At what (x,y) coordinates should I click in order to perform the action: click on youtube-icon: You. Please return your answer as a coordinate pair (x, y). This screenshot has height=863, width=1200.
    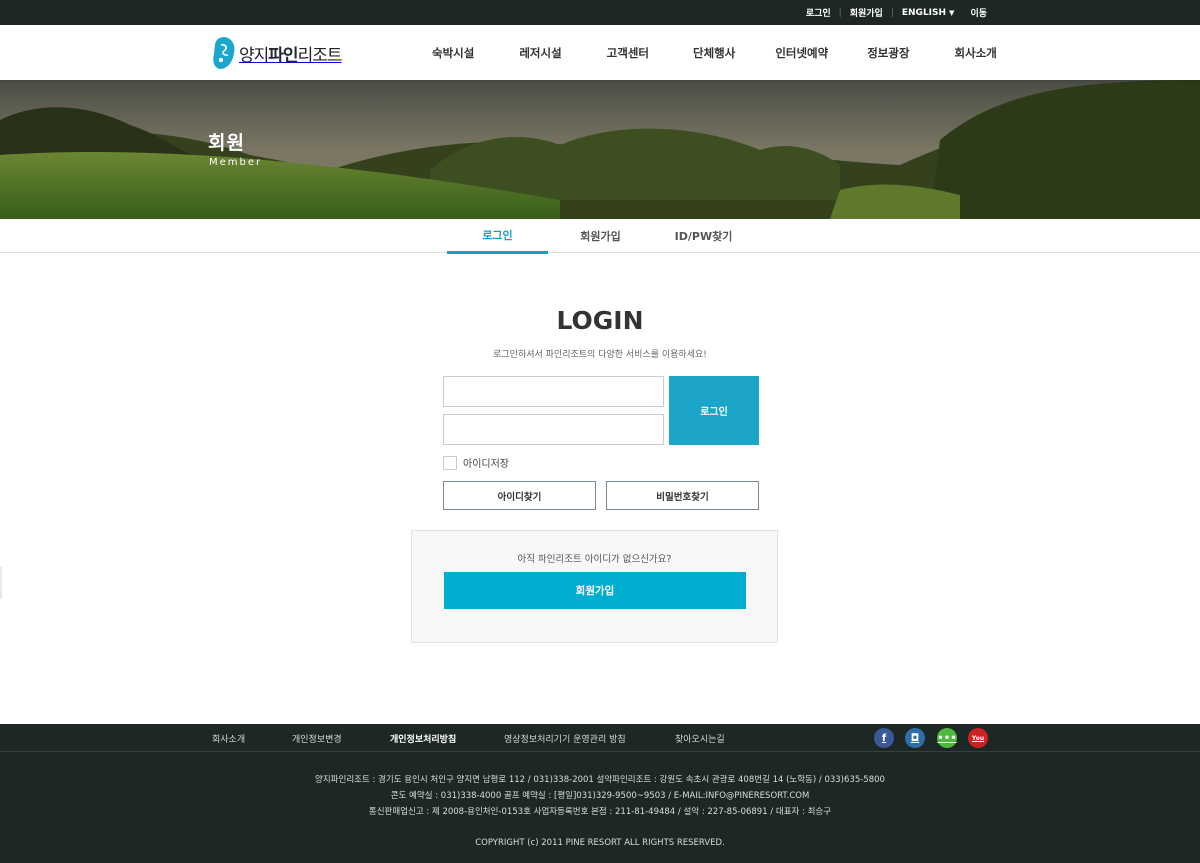
    Looking at the image, I should click on (978, 738).